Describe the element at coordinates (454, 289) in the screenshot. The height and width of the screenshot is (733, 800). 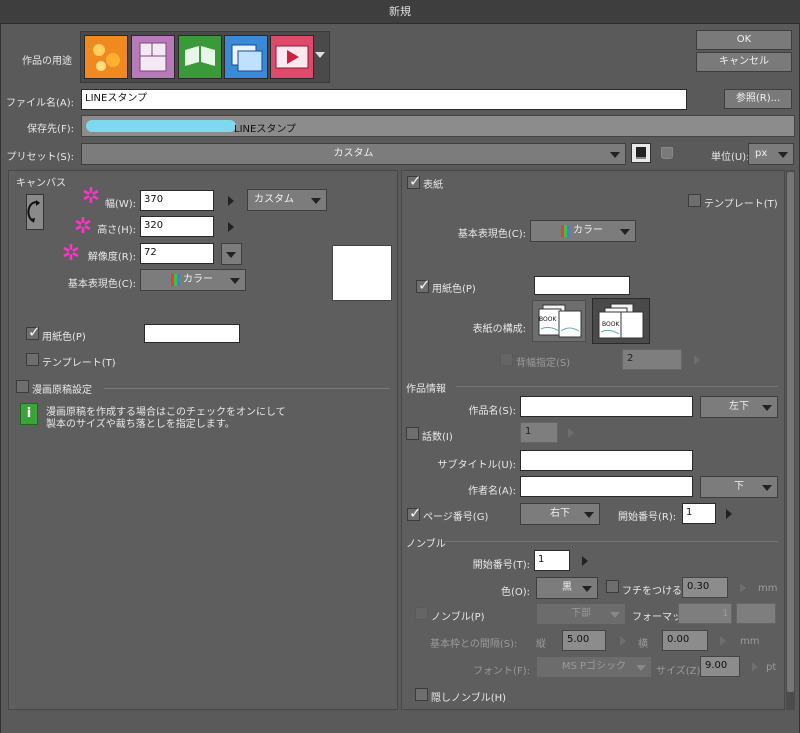
I see `cover-paper-color-label: 用紙色(P)` at that location.